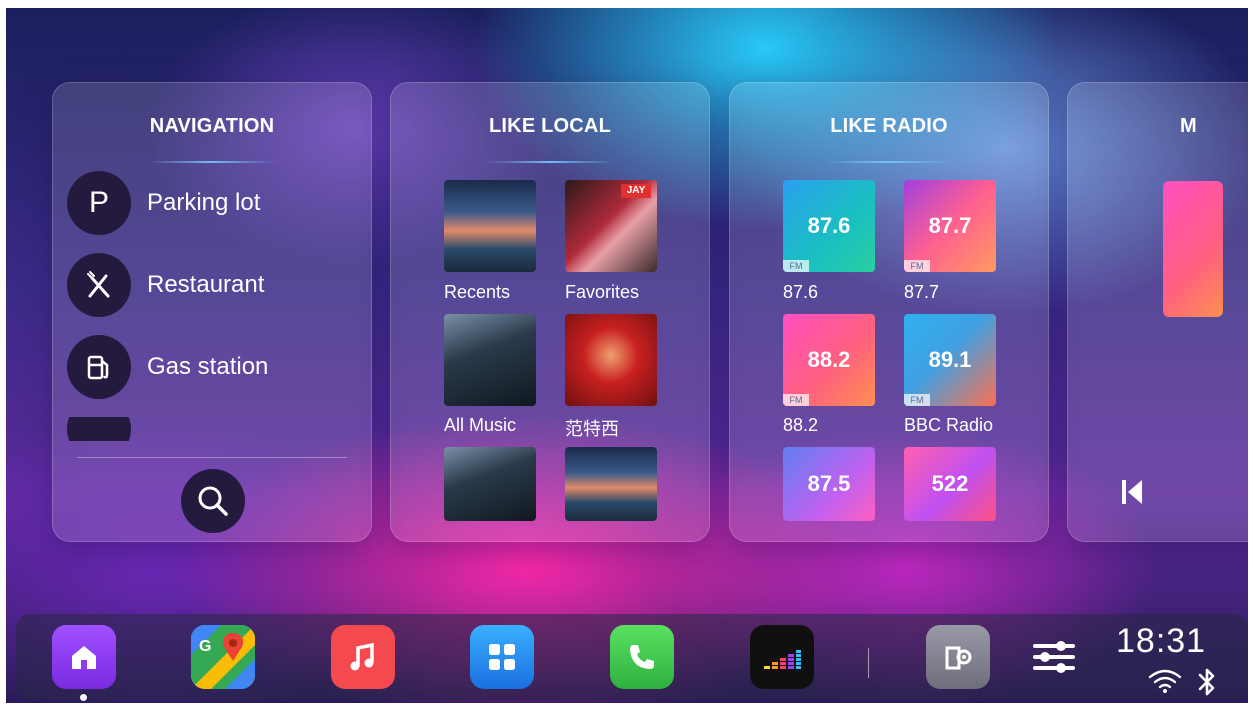 The height and width of the screenshot is (707, 1254). I want to click on sliders-icon, so click(1054, 657).